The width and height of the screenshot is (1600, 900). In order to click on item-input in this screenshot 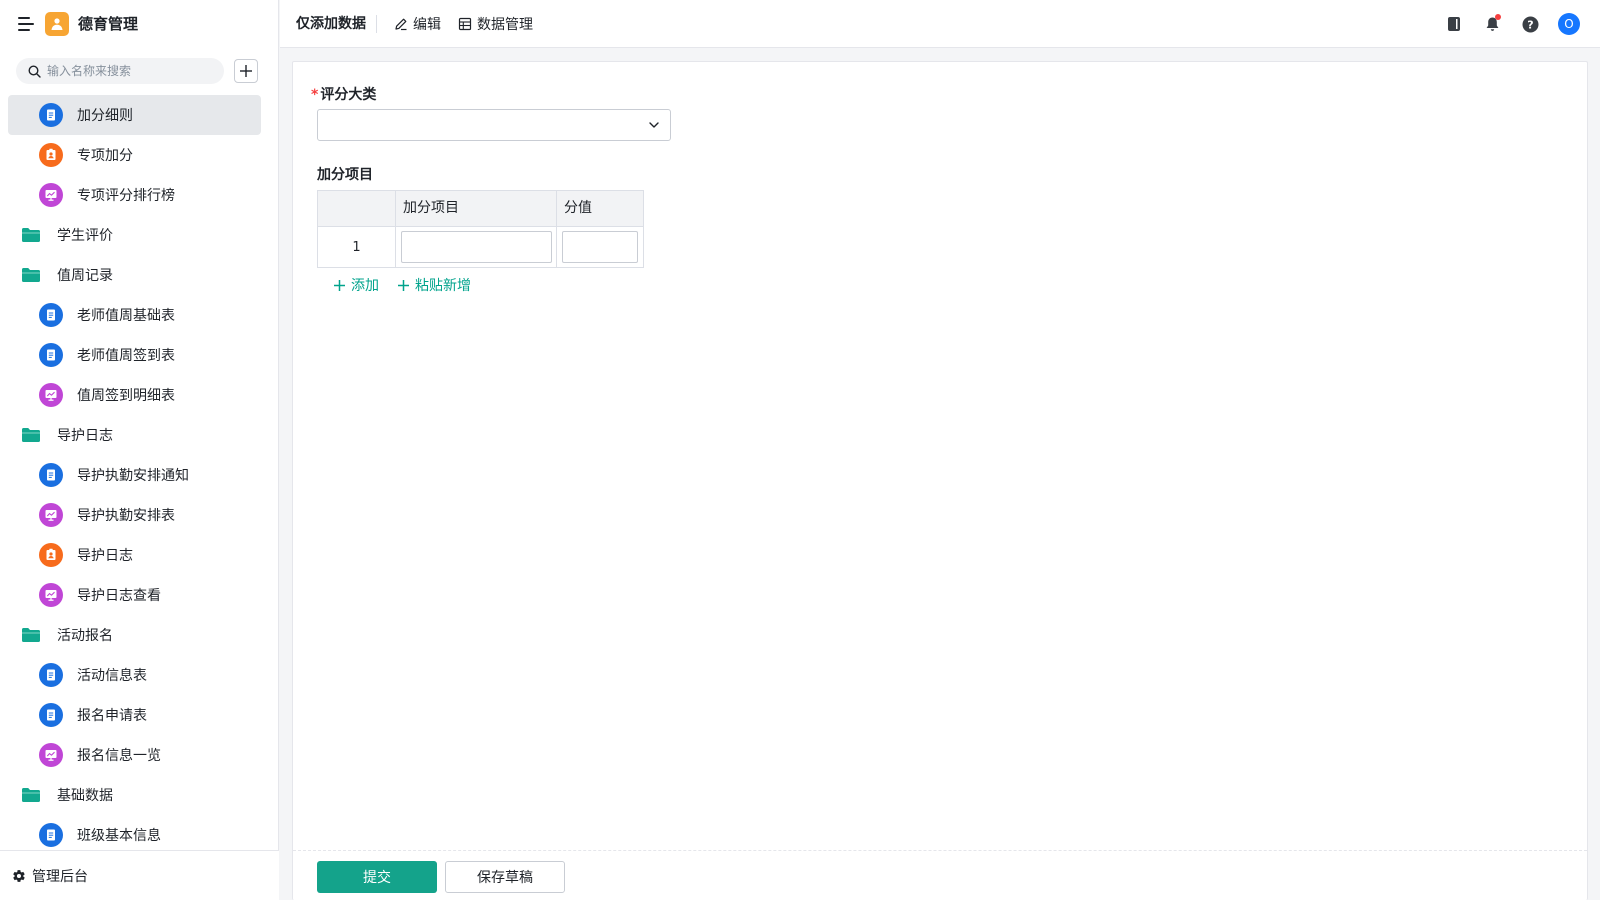, I will do `click(476, 247)`.